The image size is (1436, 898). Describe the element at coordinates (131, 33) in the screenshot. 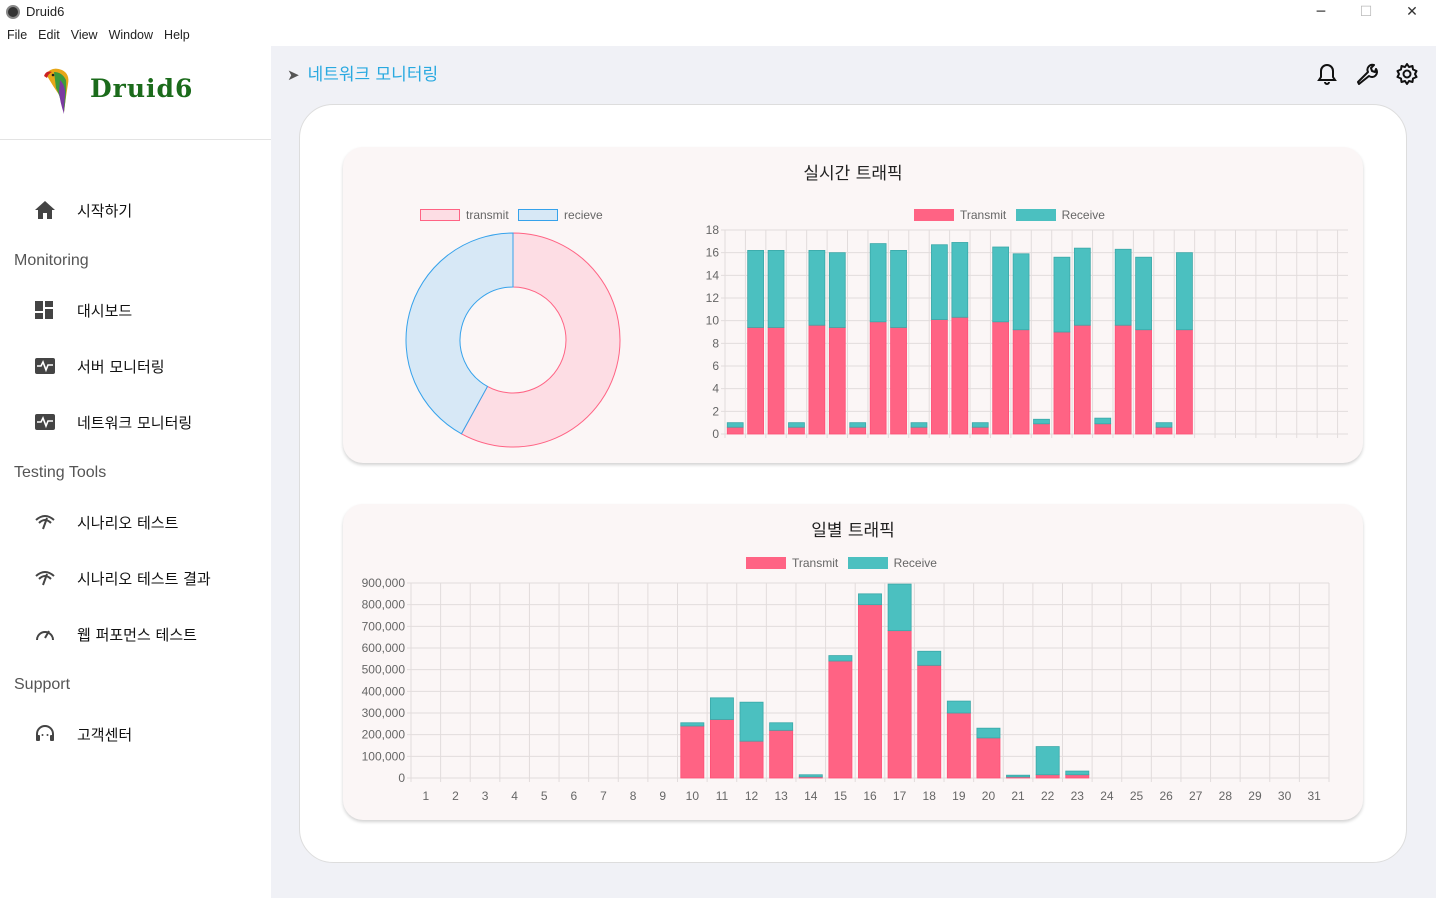

I see `menu-window: Window` at that location.